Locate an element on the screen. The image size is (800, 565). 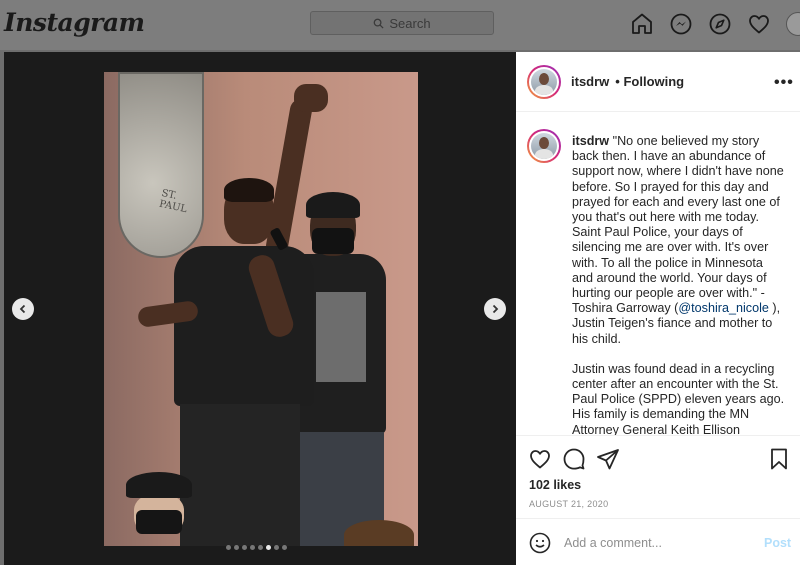
share-icon is located at coordinates (608, 459).